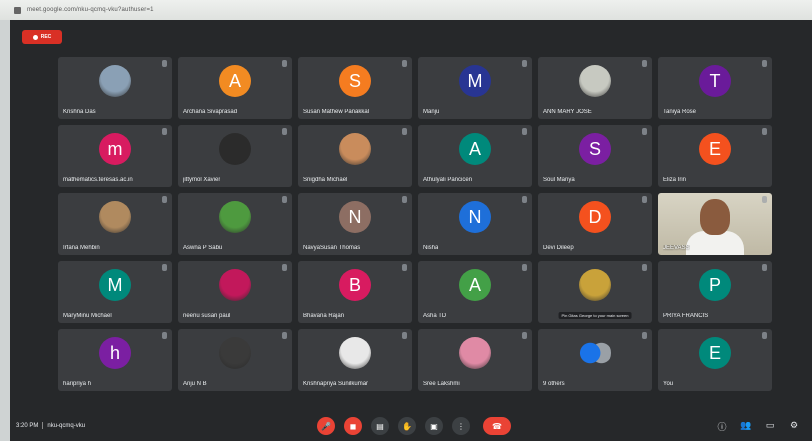  What do you see at coordinates (115, 88) in the screenshot?
I see `participant-tile: Krishna Das` at bounding box center [115, 88].